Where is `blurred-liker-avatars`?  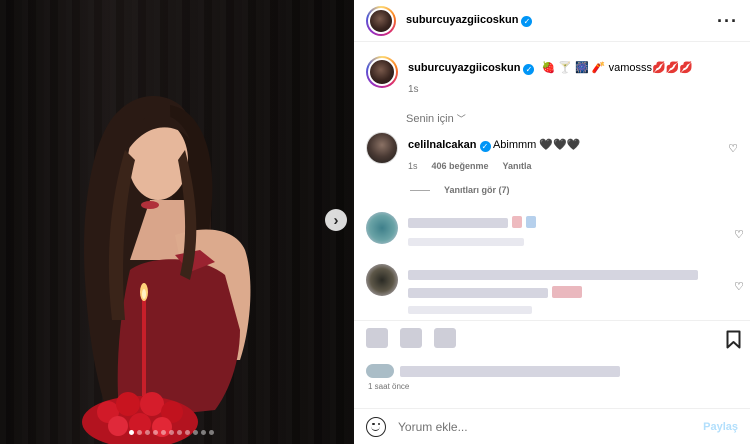 blurred-liker-avatars is located at coordinates (380, 371).